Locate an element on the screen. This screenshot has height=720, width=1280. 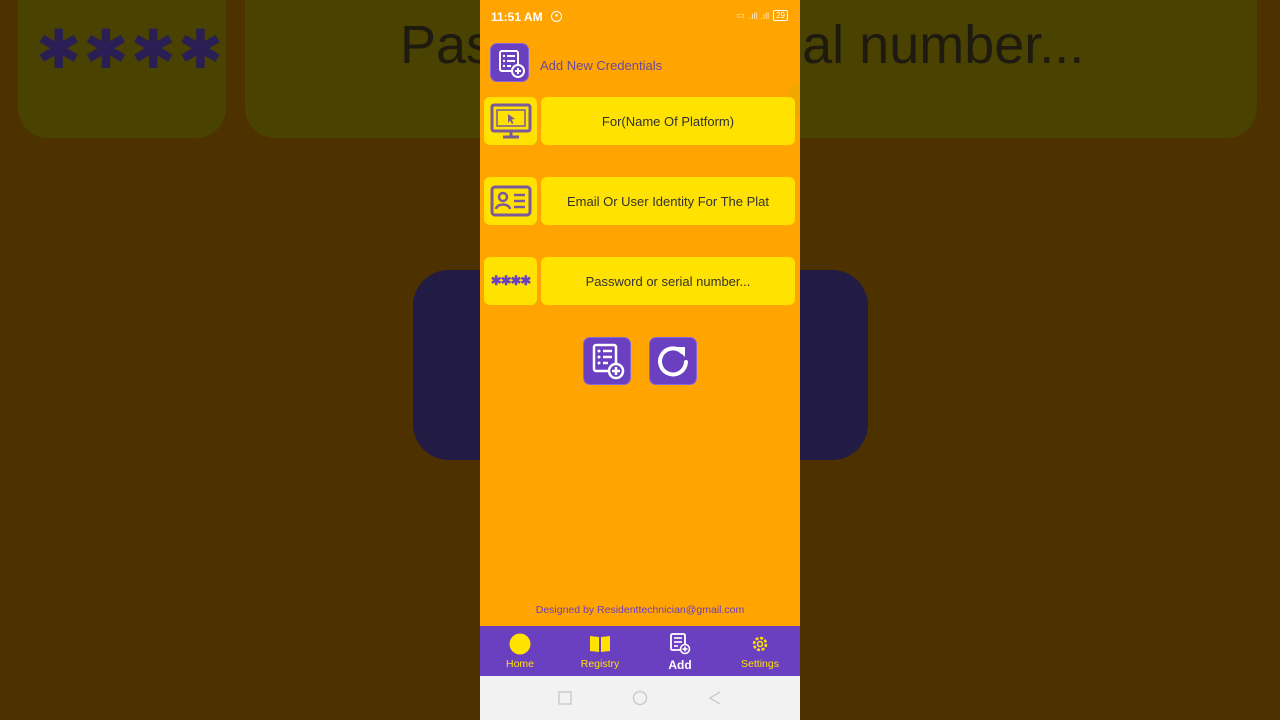
platform-row is located at coordinates (640, 121).